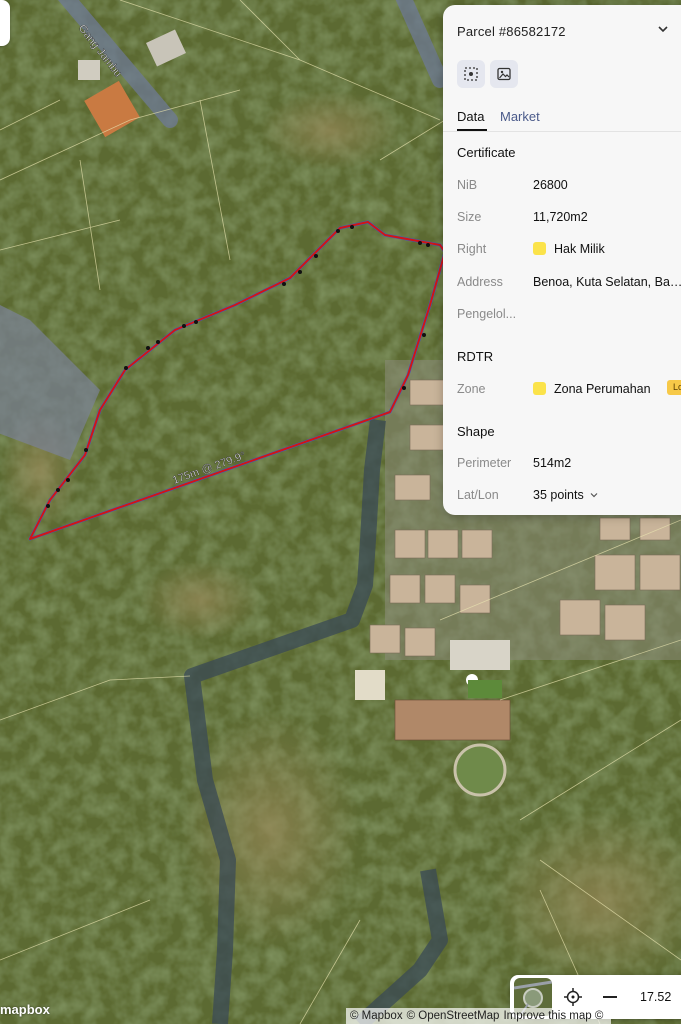 The width and height of the screenshot is (681, 1024). I want to click on panel-title: Parcel #86582172, so click(511, 31).